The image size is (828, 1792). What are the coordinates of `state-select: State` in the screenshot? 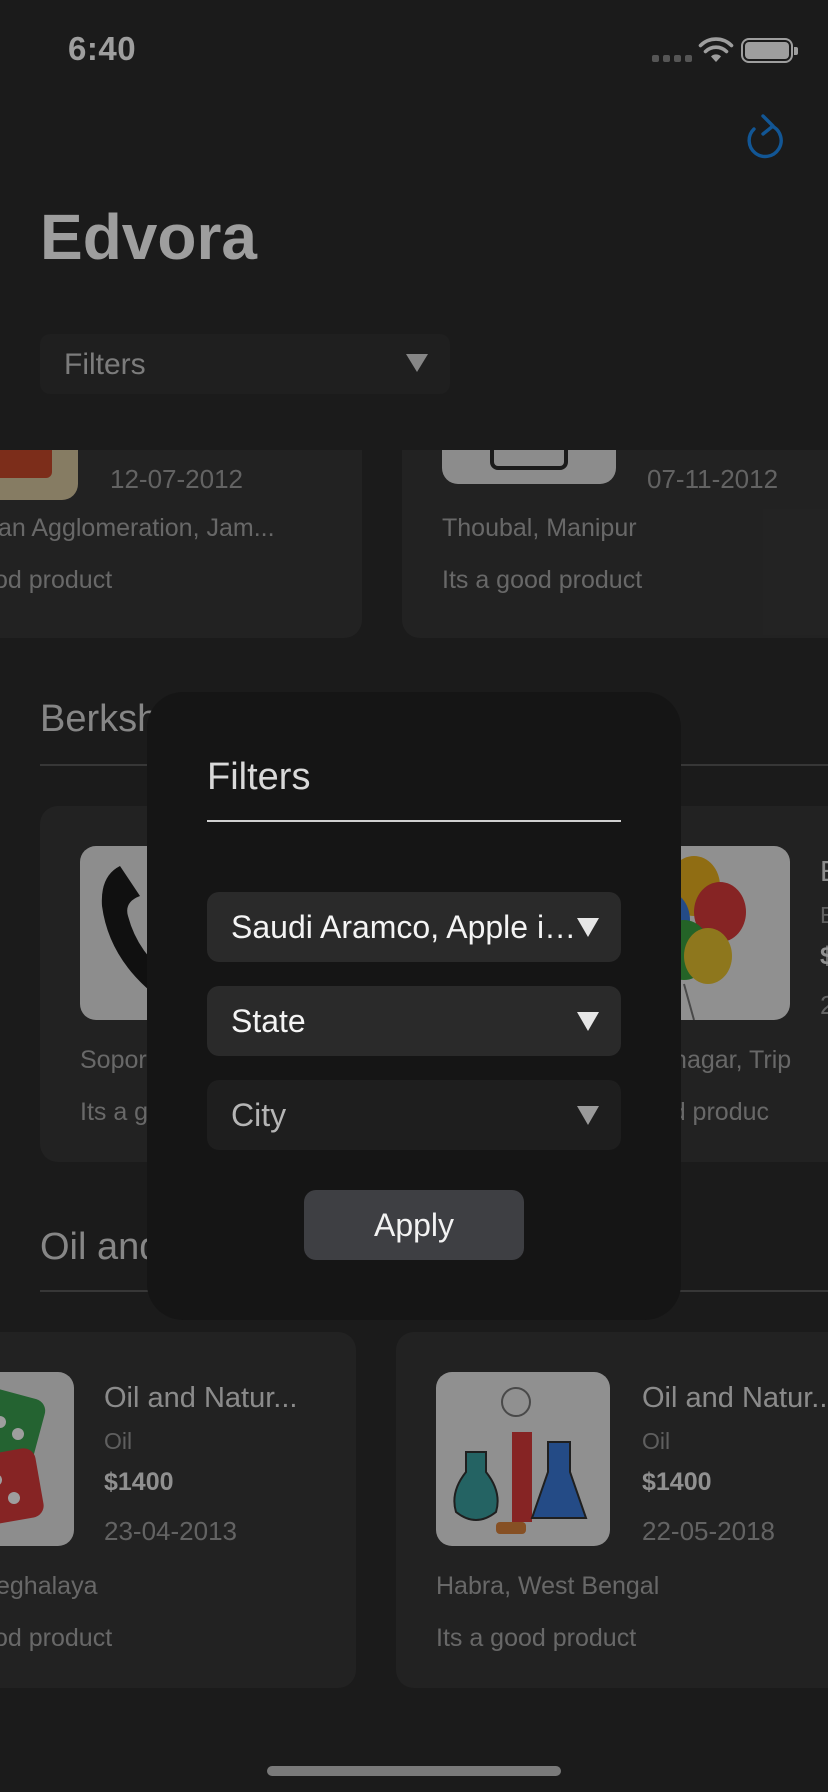 It's located at (414, 1021).